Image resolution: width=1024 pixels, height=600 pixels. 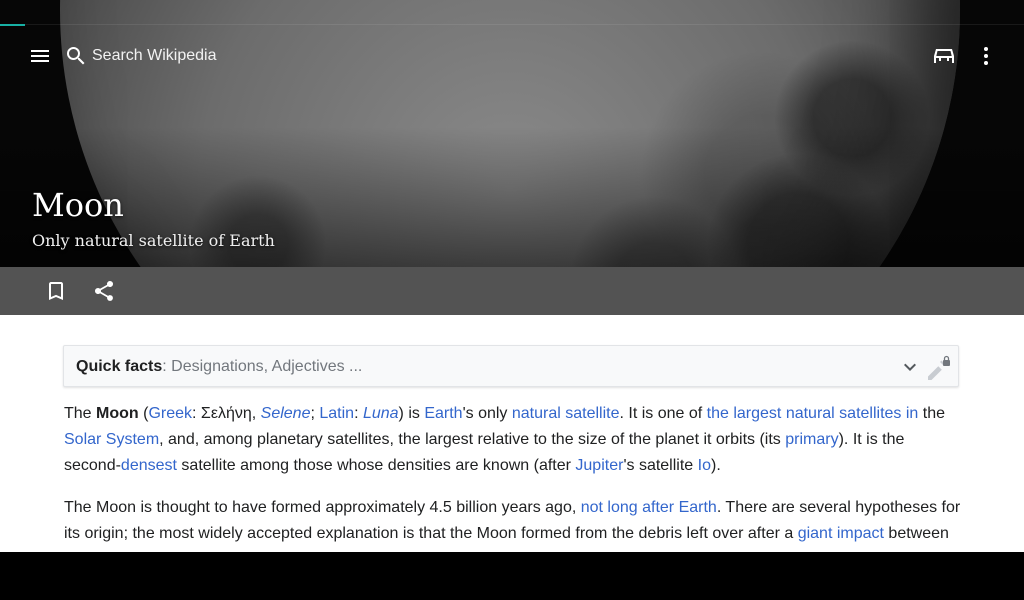 I want to click on save-bookmark-button, so click(x=56, y=291).